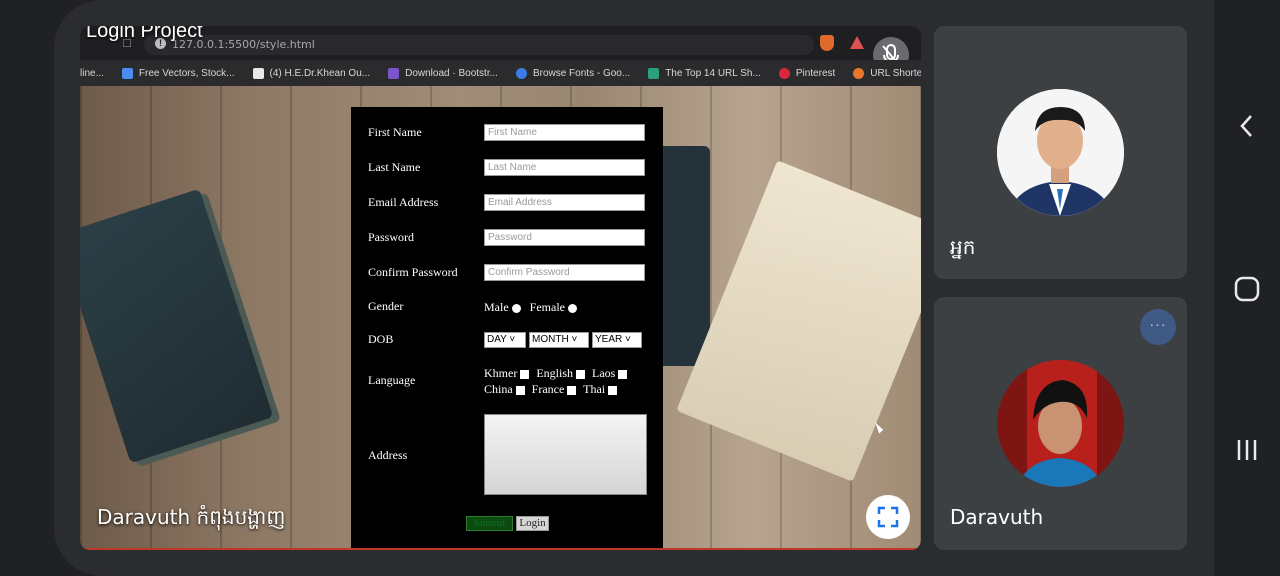 The height and width of the screenshot is (576, 1280). What do you see at coordinates (381, 339) in the screenshot?
I see `dob-label: DOB` at bounding box center [381, 339].